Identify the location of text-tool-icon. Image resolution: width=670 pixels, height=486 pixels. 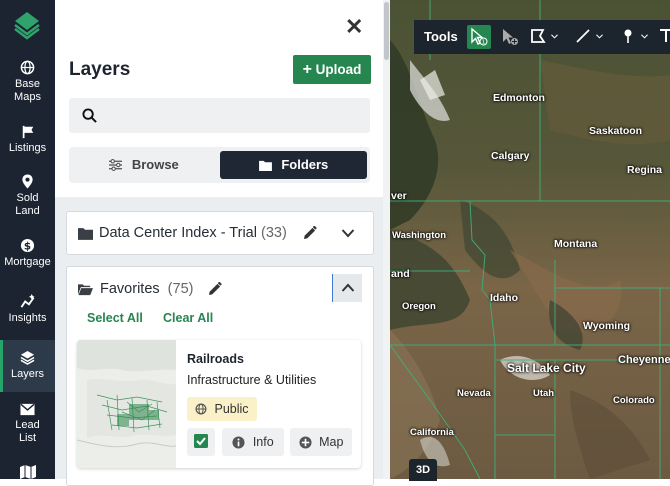
(665, 35).